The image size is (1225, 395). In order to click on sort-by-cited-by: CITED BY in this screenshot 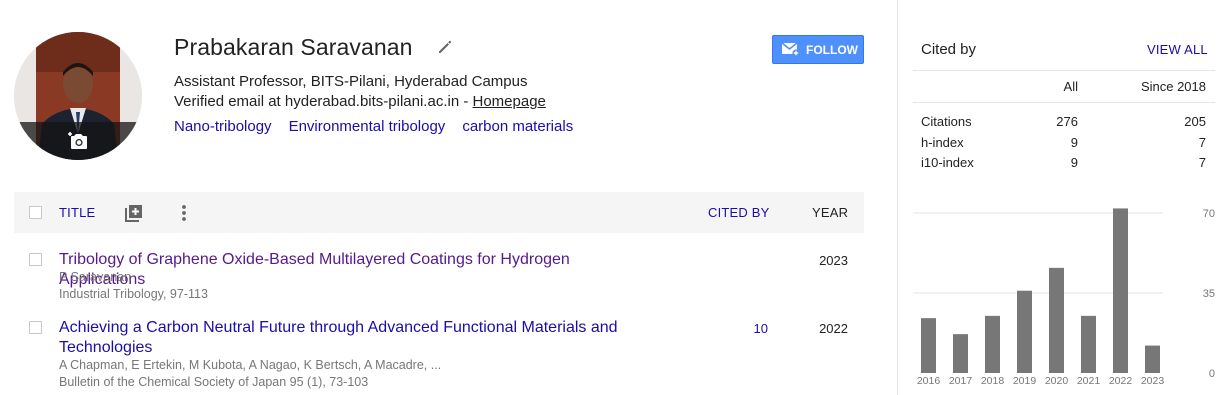, I will do `click(739, 212)`.